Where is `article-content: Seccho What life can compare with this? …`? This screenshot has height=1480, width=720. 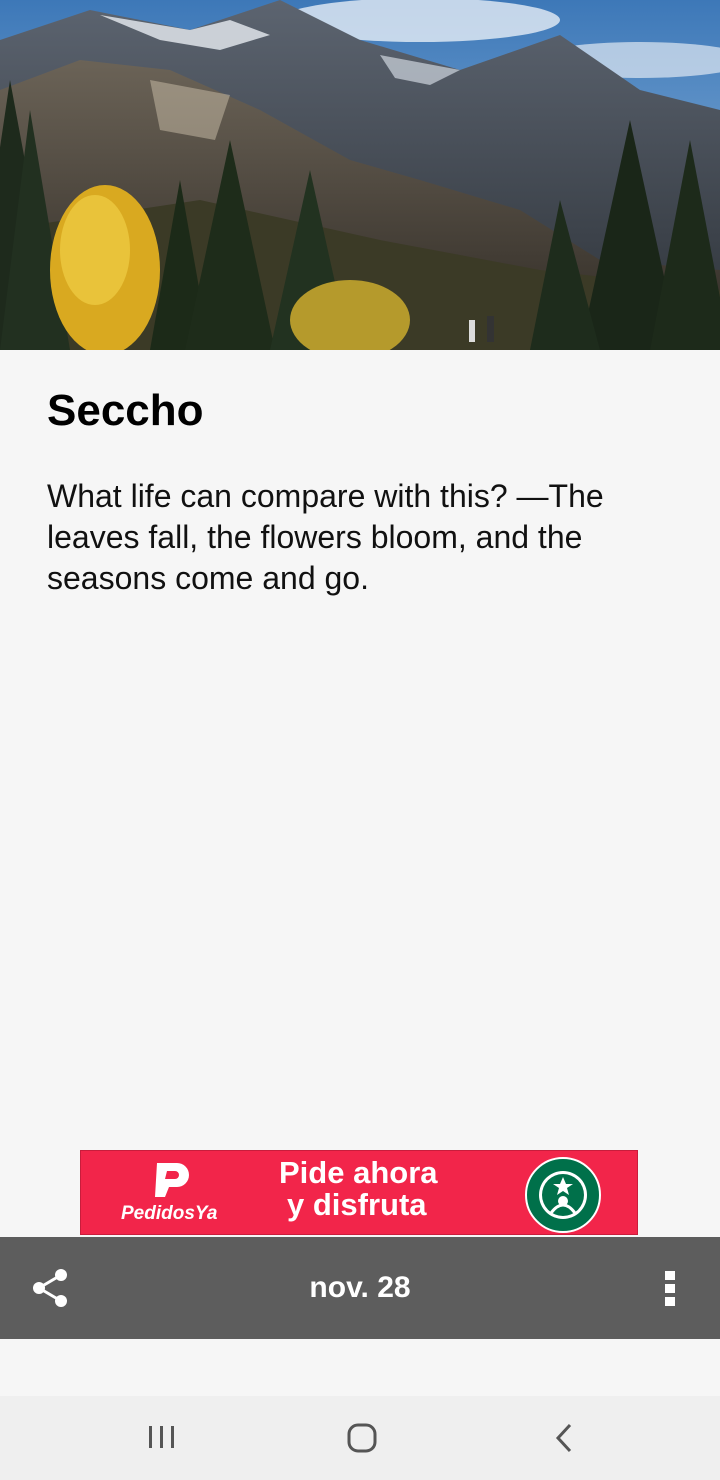 article-content: Seccho What life can compare with this? … is located at coordinates (362, 493).